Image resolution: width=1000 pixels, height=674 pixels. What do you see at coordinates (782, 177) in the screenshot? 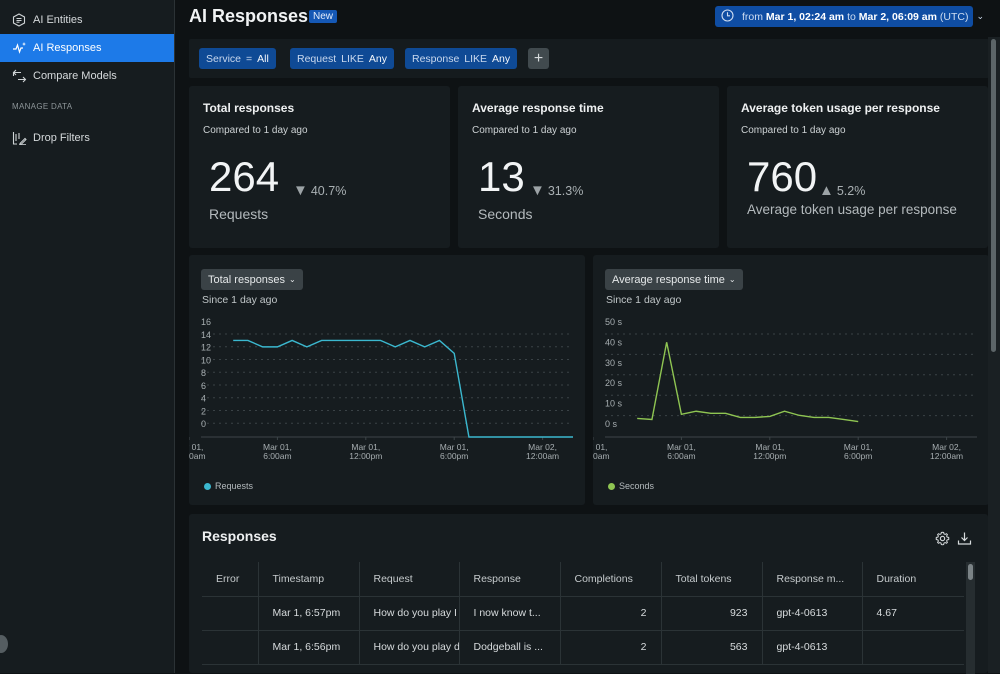
I see `kpi-value: 760` at bounding box center [782, 177].